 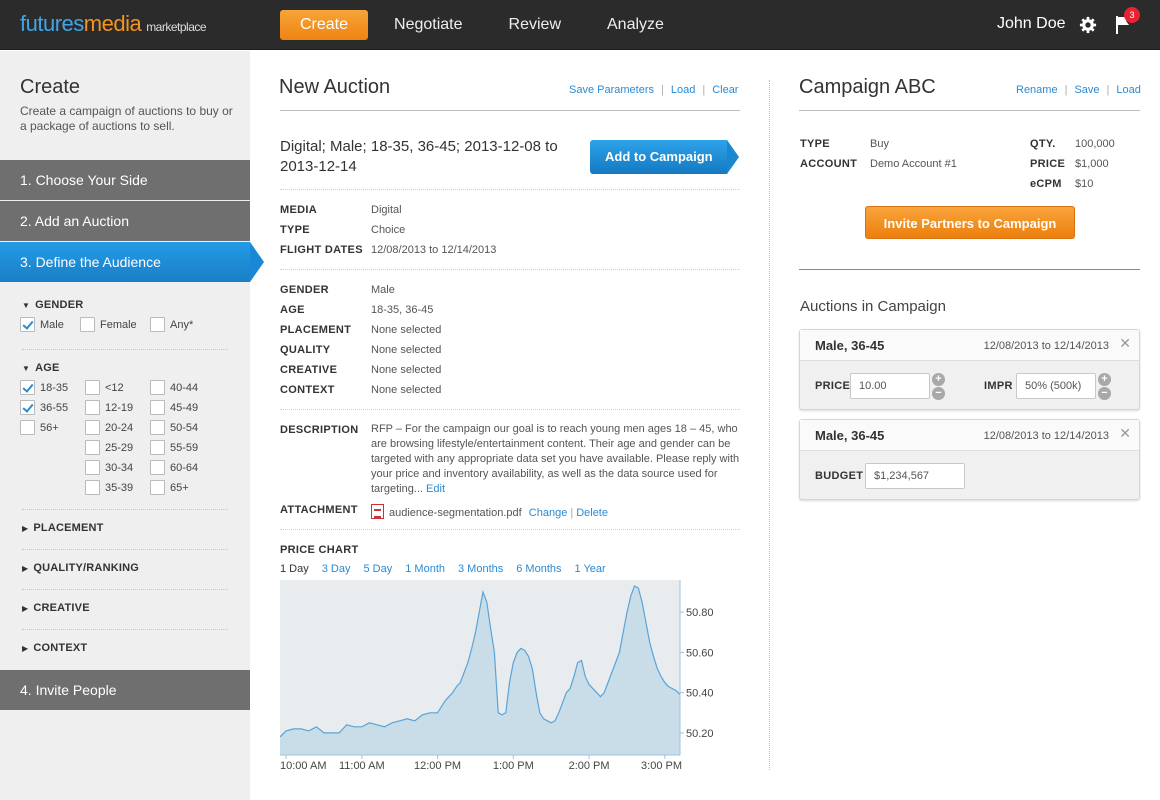 What do you see at coordinates (890, 386) in the screenshot?
I see `price-input: 10.00` at bounding box center [890, 386].